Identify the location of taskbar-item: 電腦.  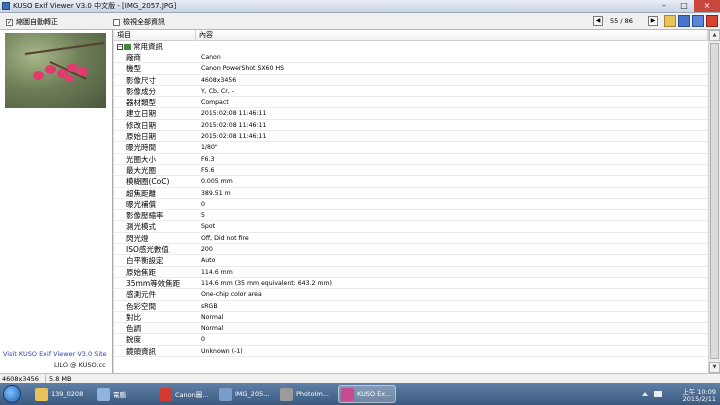
(124, 394).